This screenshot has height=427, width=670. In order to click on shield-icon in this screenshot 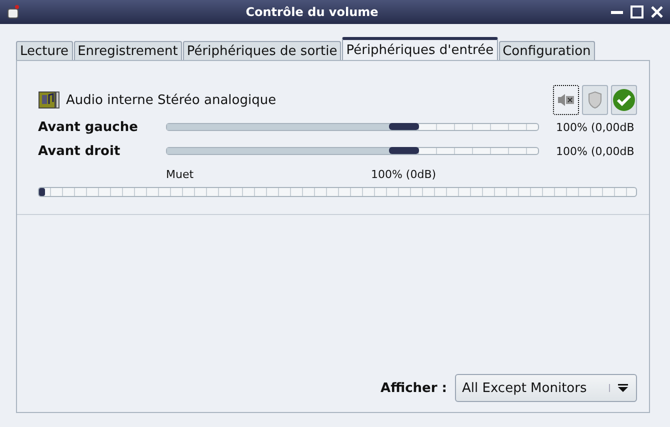, I will do `click(595, 100)`.